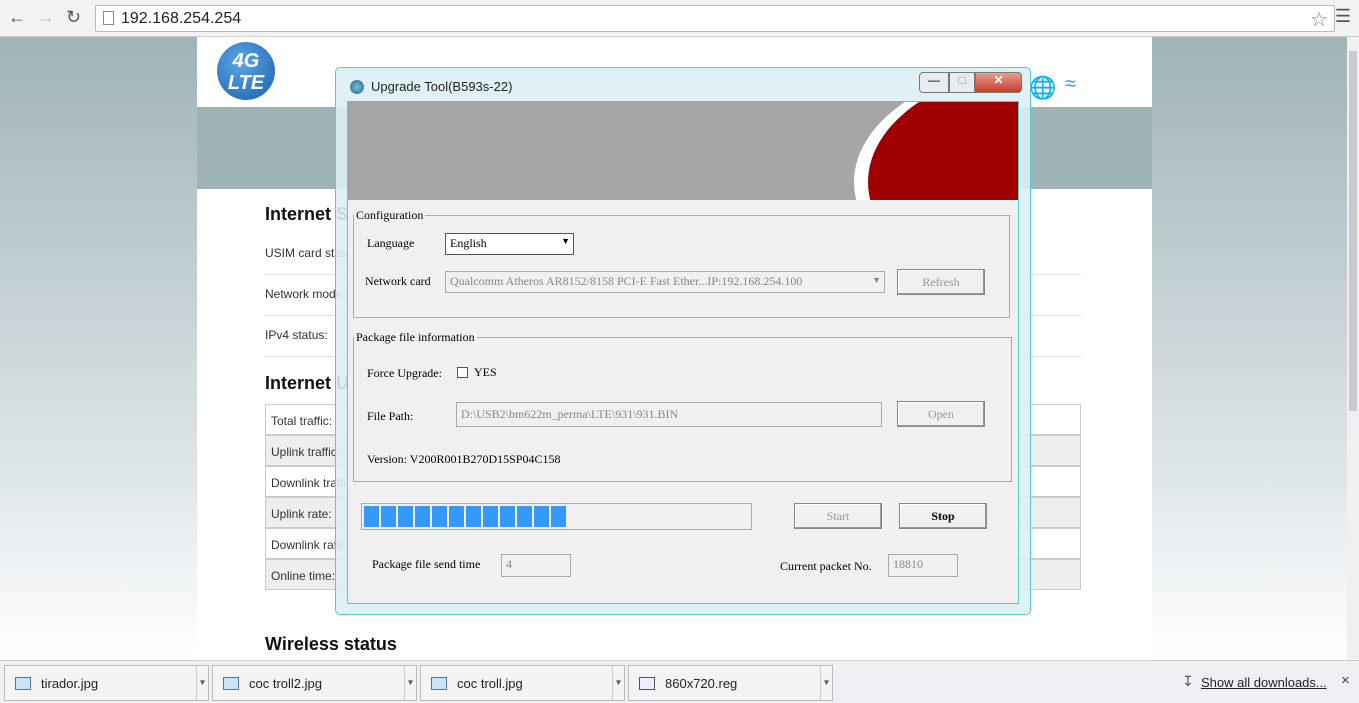 Image resolution: width=1359 pixels, height=703 pixels. I want to click on upload-progress-bar, so click(556, 516).